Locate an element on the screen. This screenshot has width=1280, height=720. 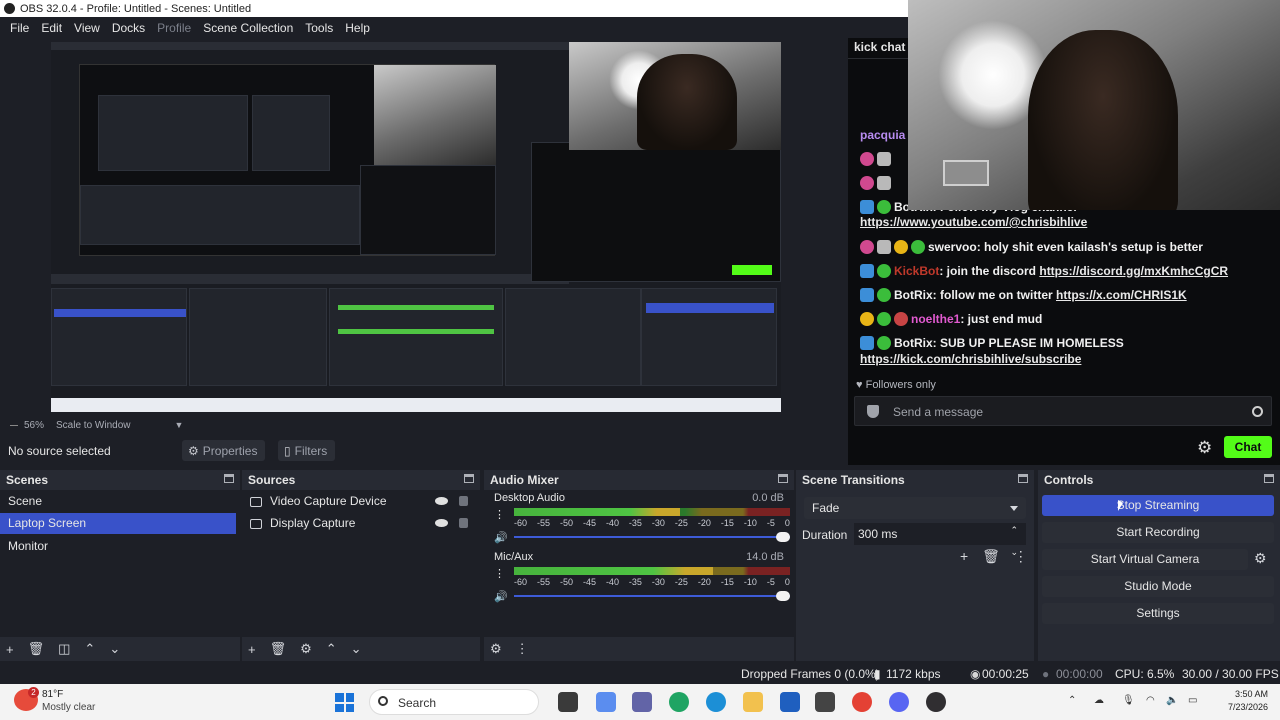
followers-only-notice: ♥ Followers only is located at coordinates (896, 385).